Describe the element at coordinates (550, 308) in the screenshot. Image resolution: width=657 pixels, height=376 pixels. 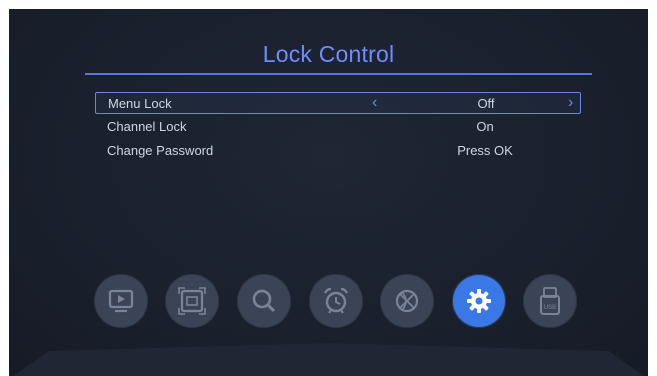
I see `usb-label: USB` at that location.